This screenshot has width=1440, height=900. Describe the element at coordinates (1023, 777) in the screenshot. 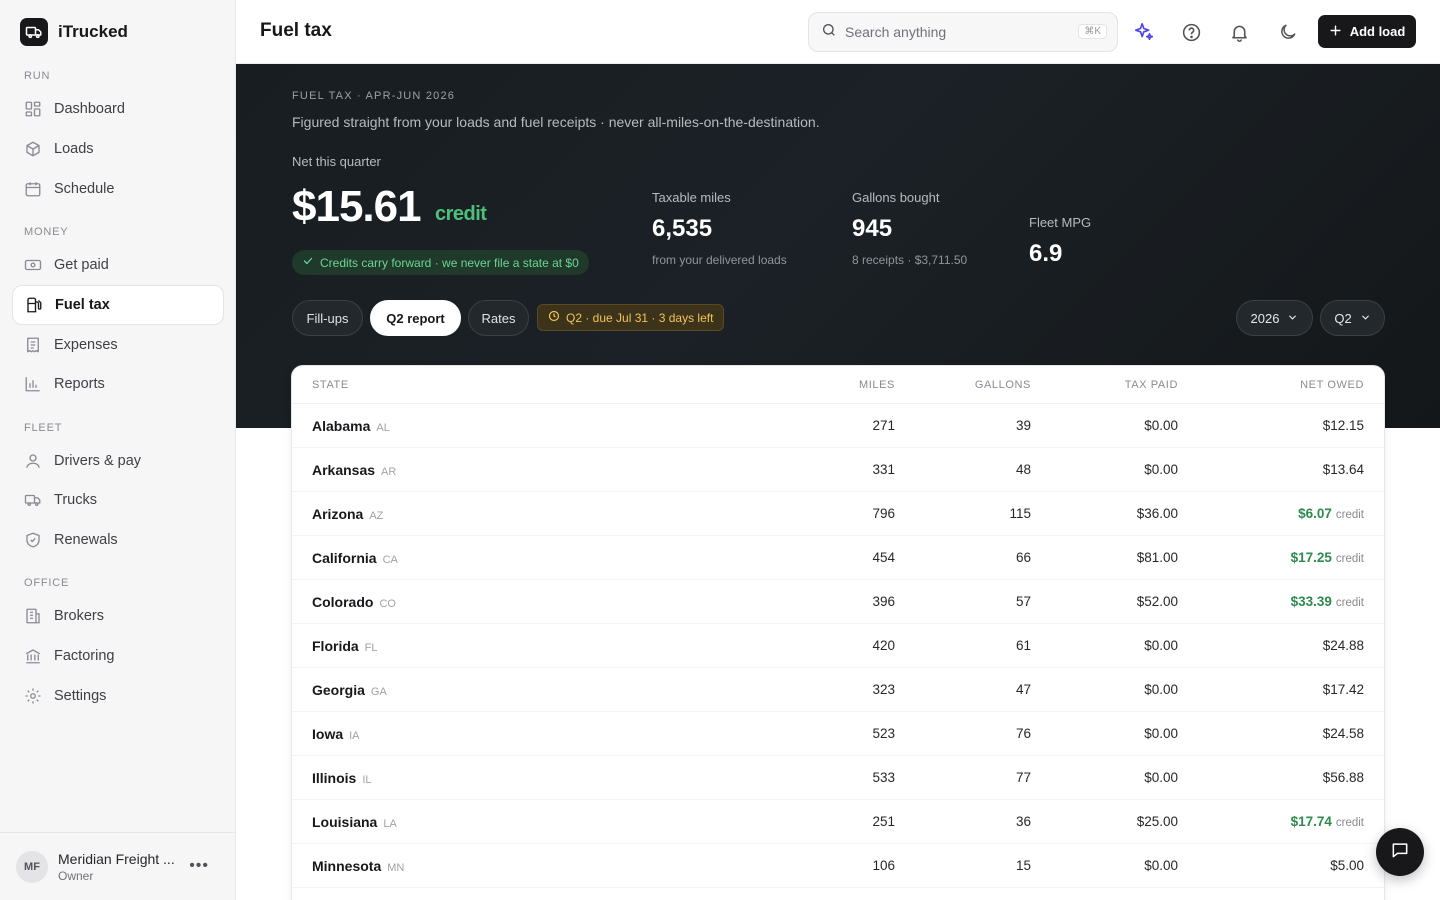

I see `gallons-cell: 77` at that location.